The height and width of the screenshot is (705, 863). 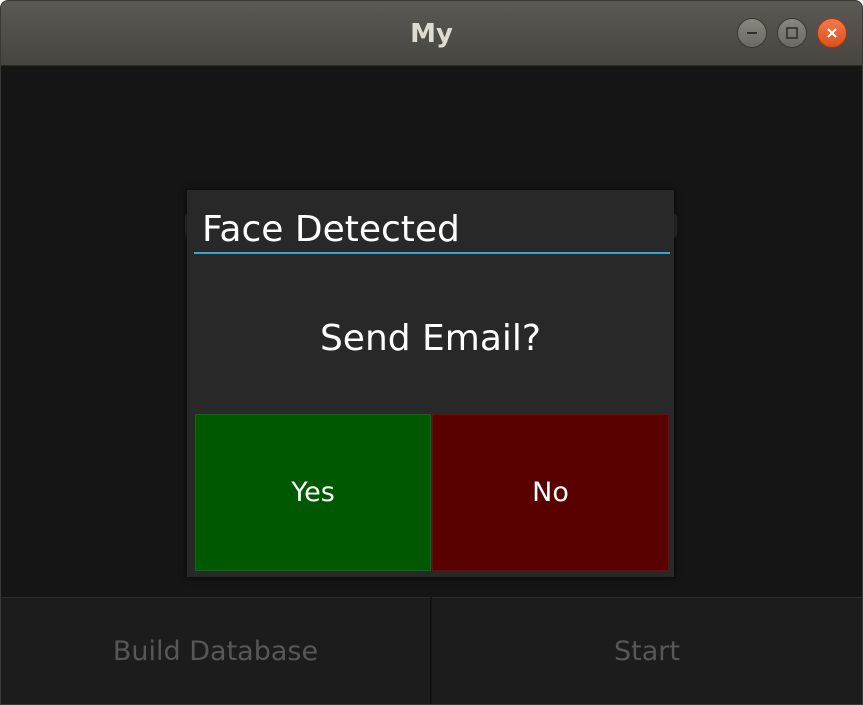 I want to click on start-button: Start, so click(x=647, y=650).